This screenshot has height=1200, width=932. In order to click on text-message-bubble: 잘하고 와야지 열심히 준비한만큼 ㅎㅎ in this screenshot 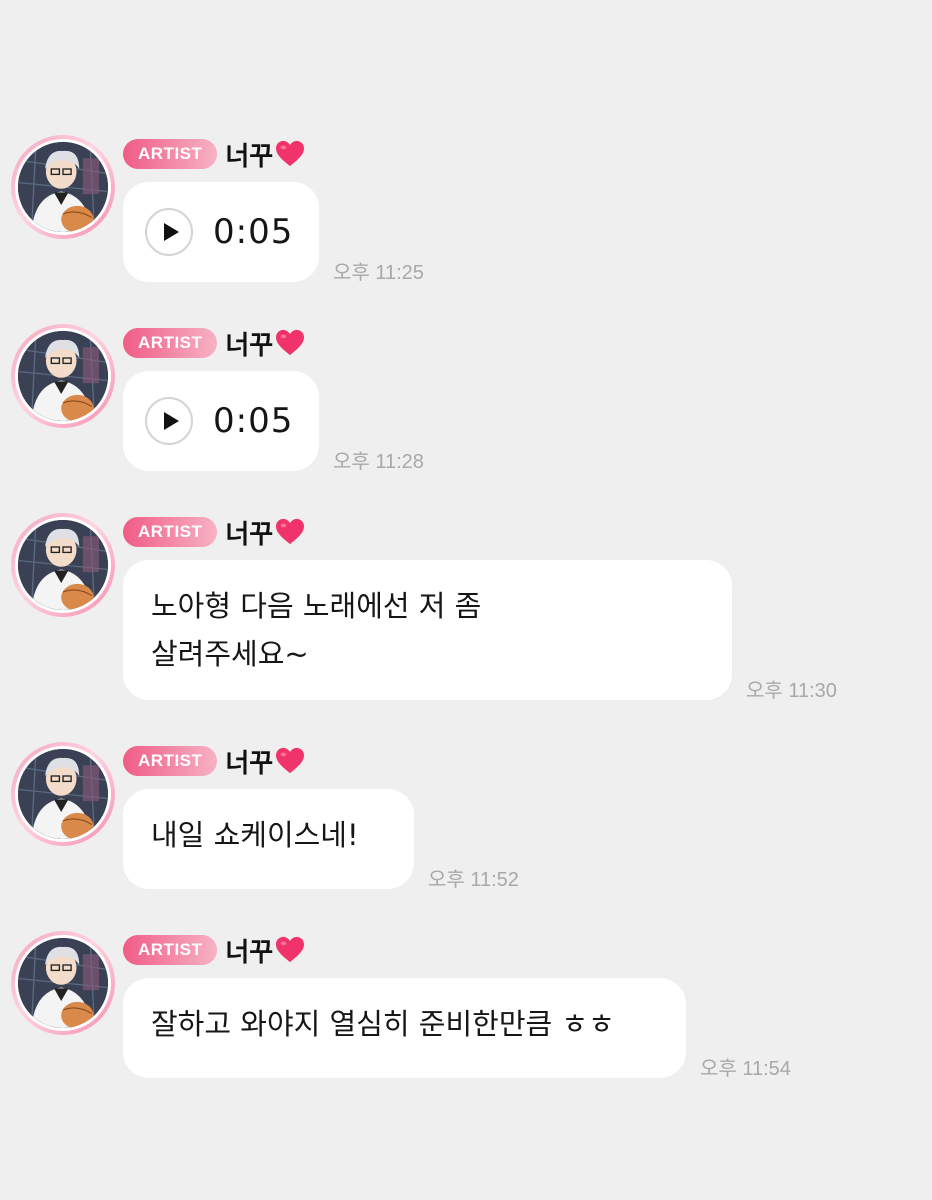, I will do `click(404, 1028)`.